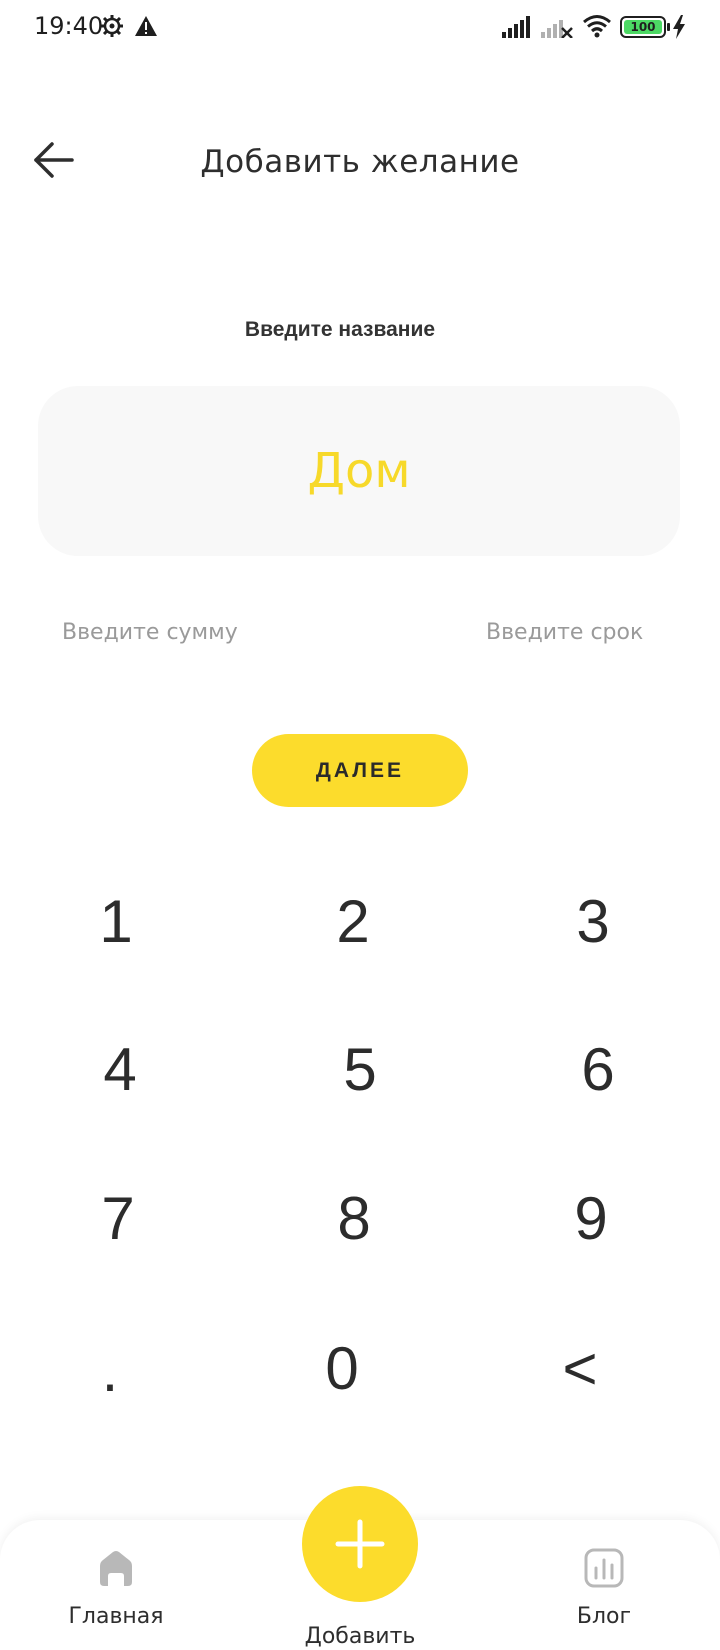 This screenshot has height=1650, width=720. What do you see at coordinates (116, 1568) in the screenshot?
I see `home-icon` at bounding box center [116, 1568].